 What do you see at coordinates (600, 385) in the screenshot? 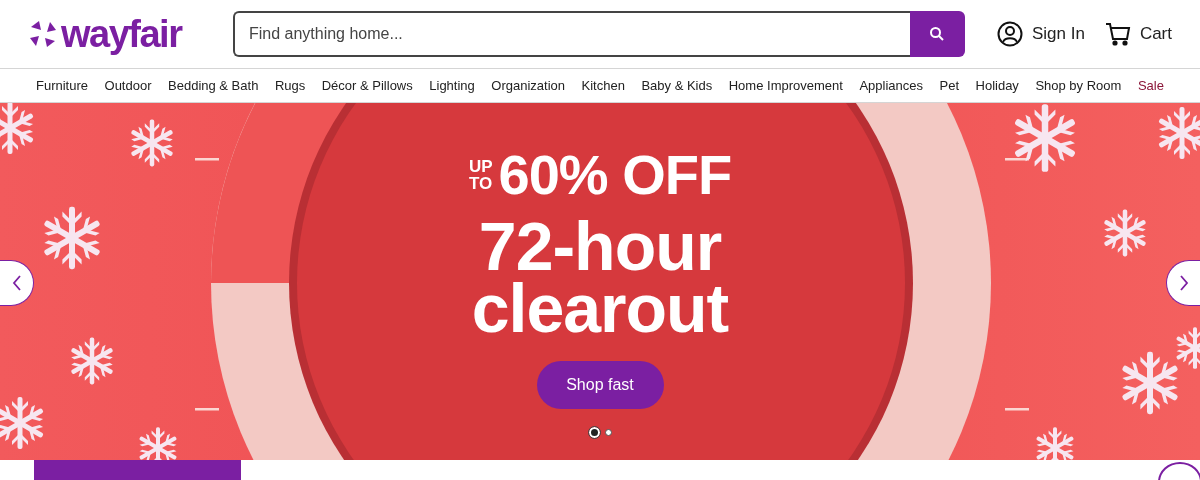
I see `shop-button: Shop fast` at bounding box center [600, 385].